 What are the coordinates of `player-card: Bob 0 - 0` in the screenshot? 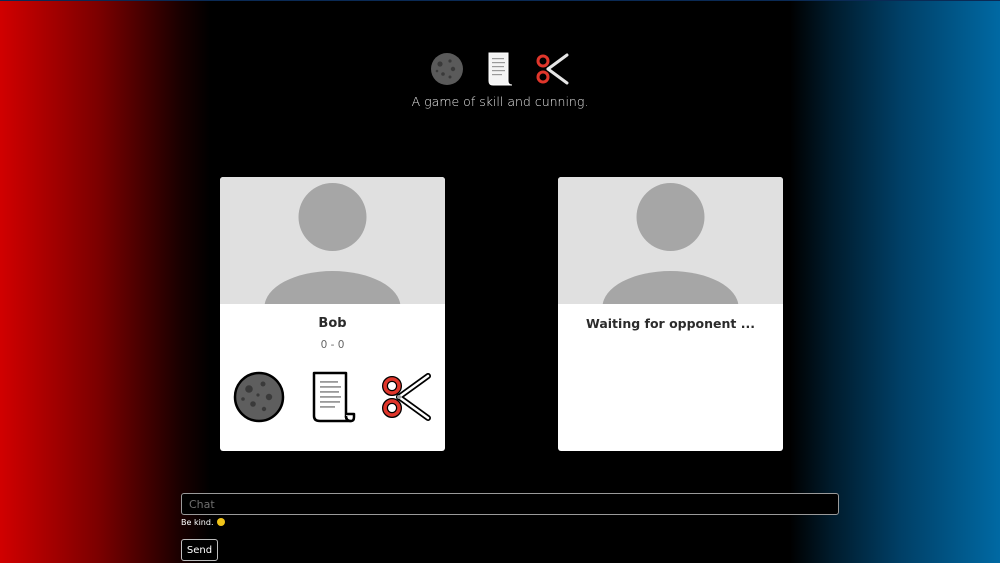 It's located at (332, 314).